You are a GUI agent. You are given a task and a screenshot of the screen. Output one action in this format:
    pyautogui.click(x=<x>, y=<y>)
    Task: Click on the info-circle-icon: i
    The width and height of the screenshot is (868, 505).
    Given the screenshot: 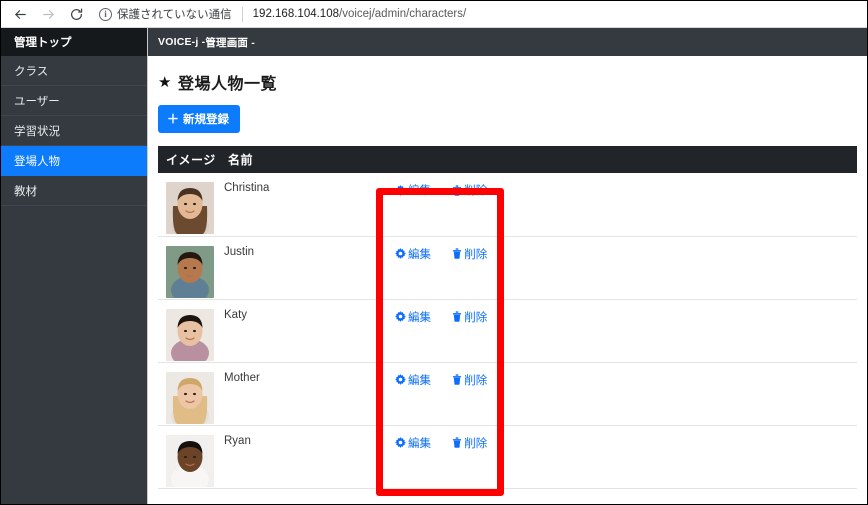 What is the action you would take?
    pyautogui.click(x=105, y=14)
    